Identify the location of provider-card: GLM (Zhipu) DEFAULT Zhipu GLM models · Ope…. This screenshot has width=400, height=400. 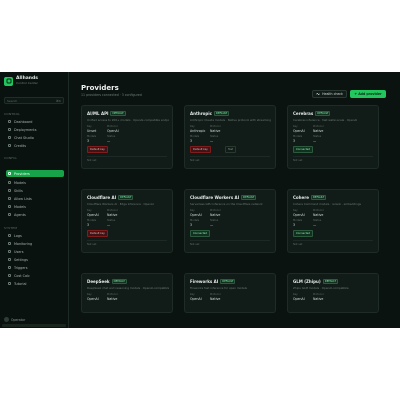
(333, 293).